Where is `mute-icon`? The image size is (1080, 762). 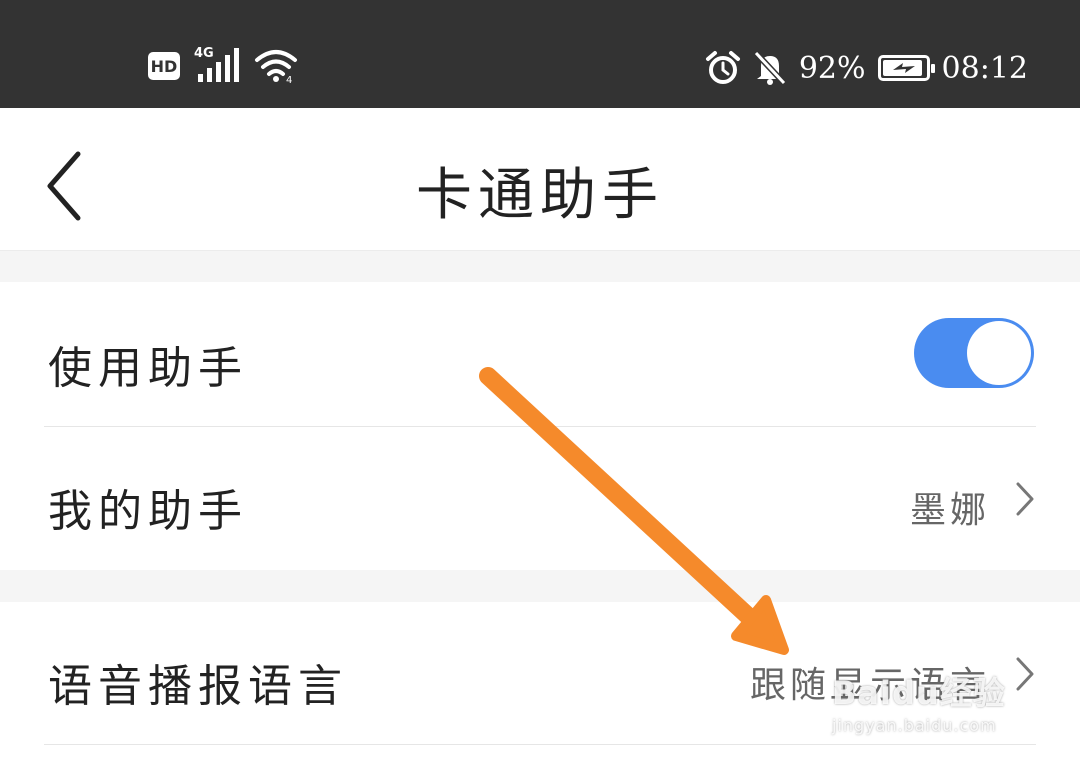
mute-icon is located at coordinates (770, 68).